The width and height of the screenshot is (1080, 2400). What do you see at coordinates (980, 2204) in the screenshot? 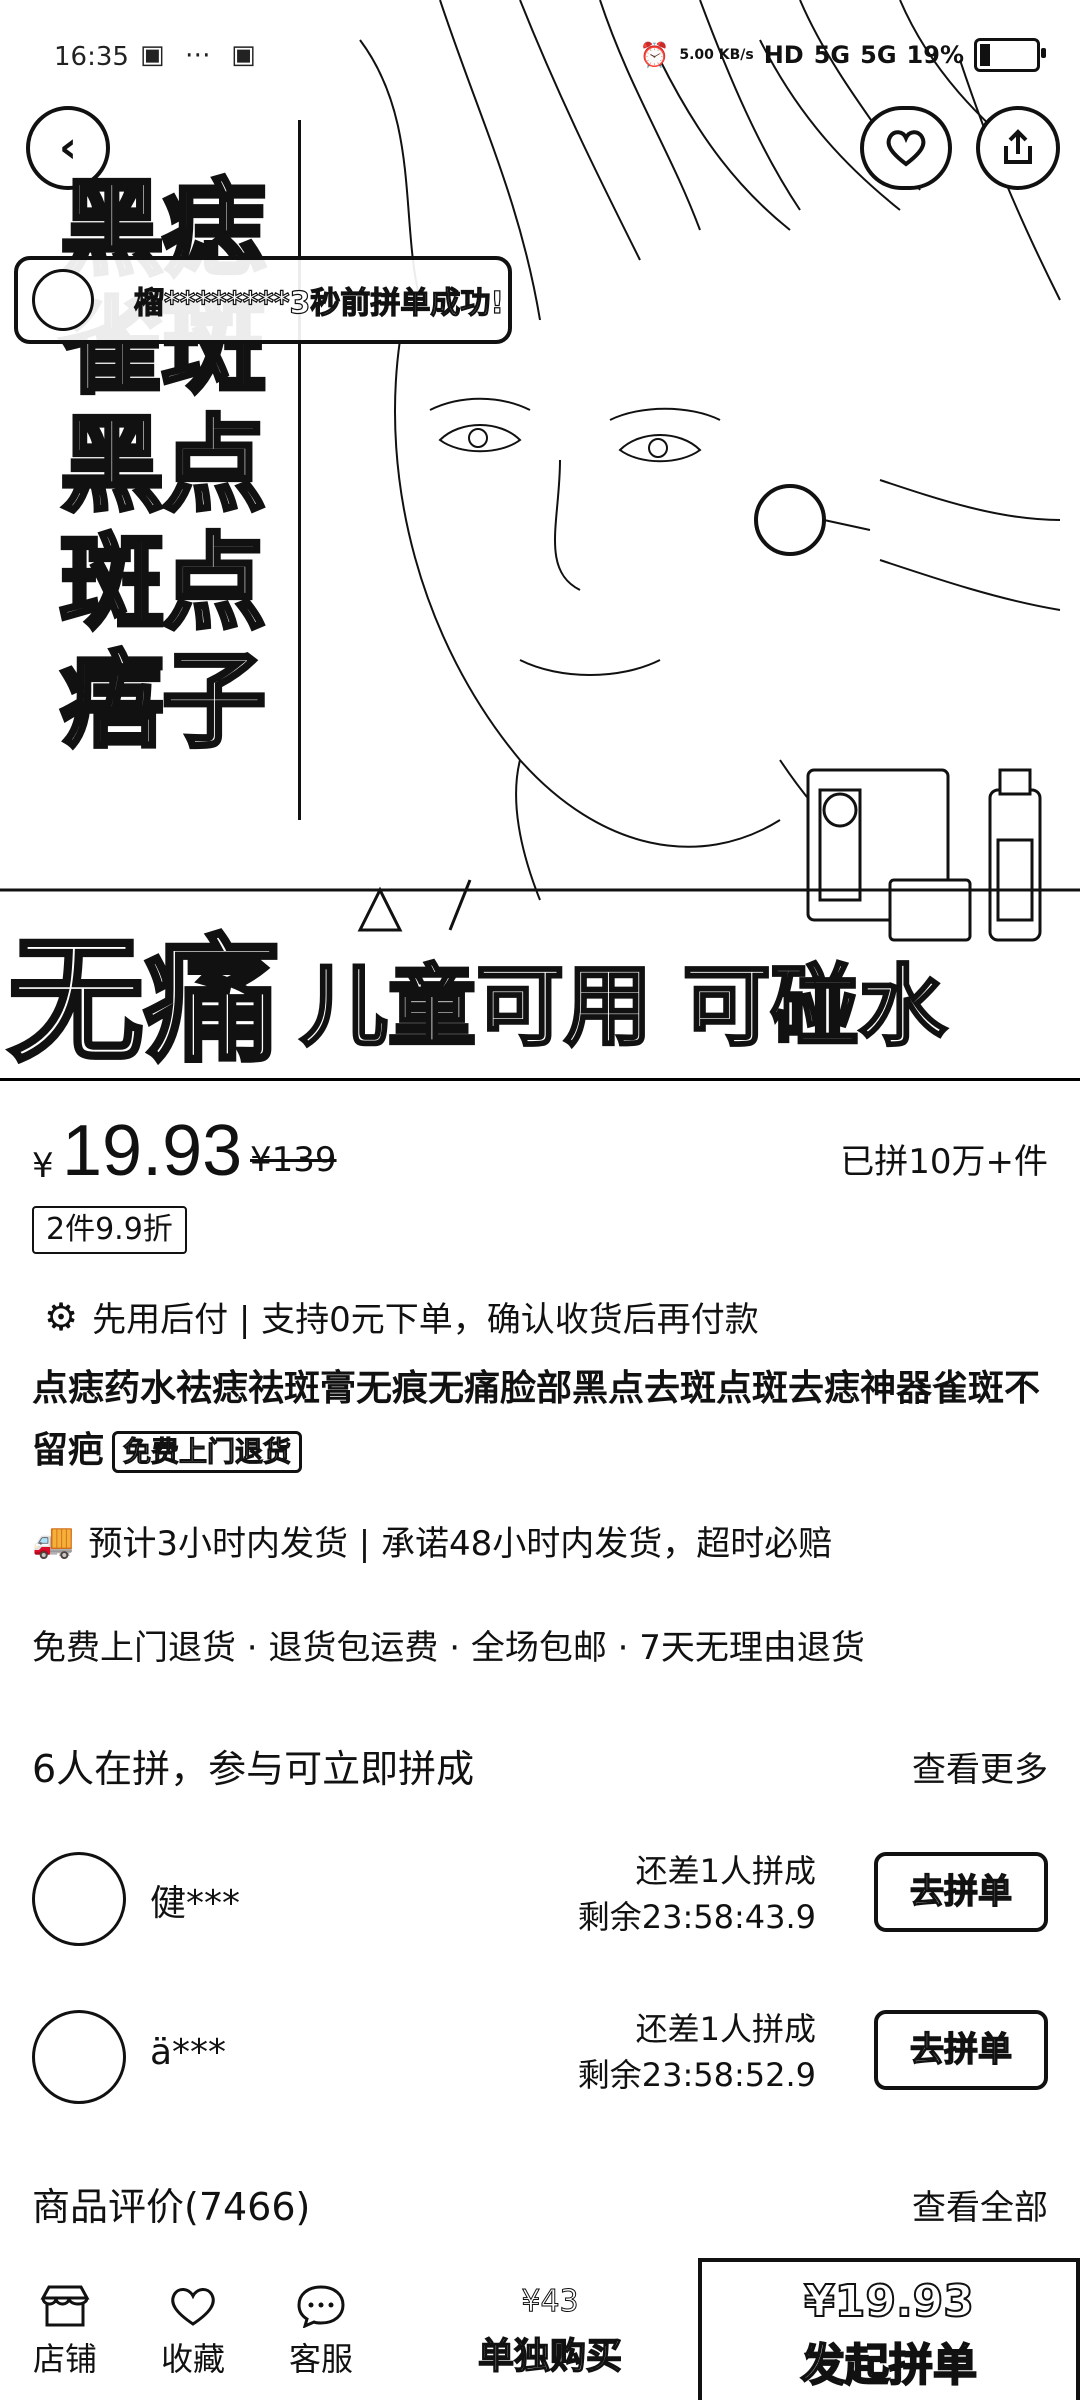
I see `view-all-reviews-link: 查看全部` at bounding box center [980, 2204].